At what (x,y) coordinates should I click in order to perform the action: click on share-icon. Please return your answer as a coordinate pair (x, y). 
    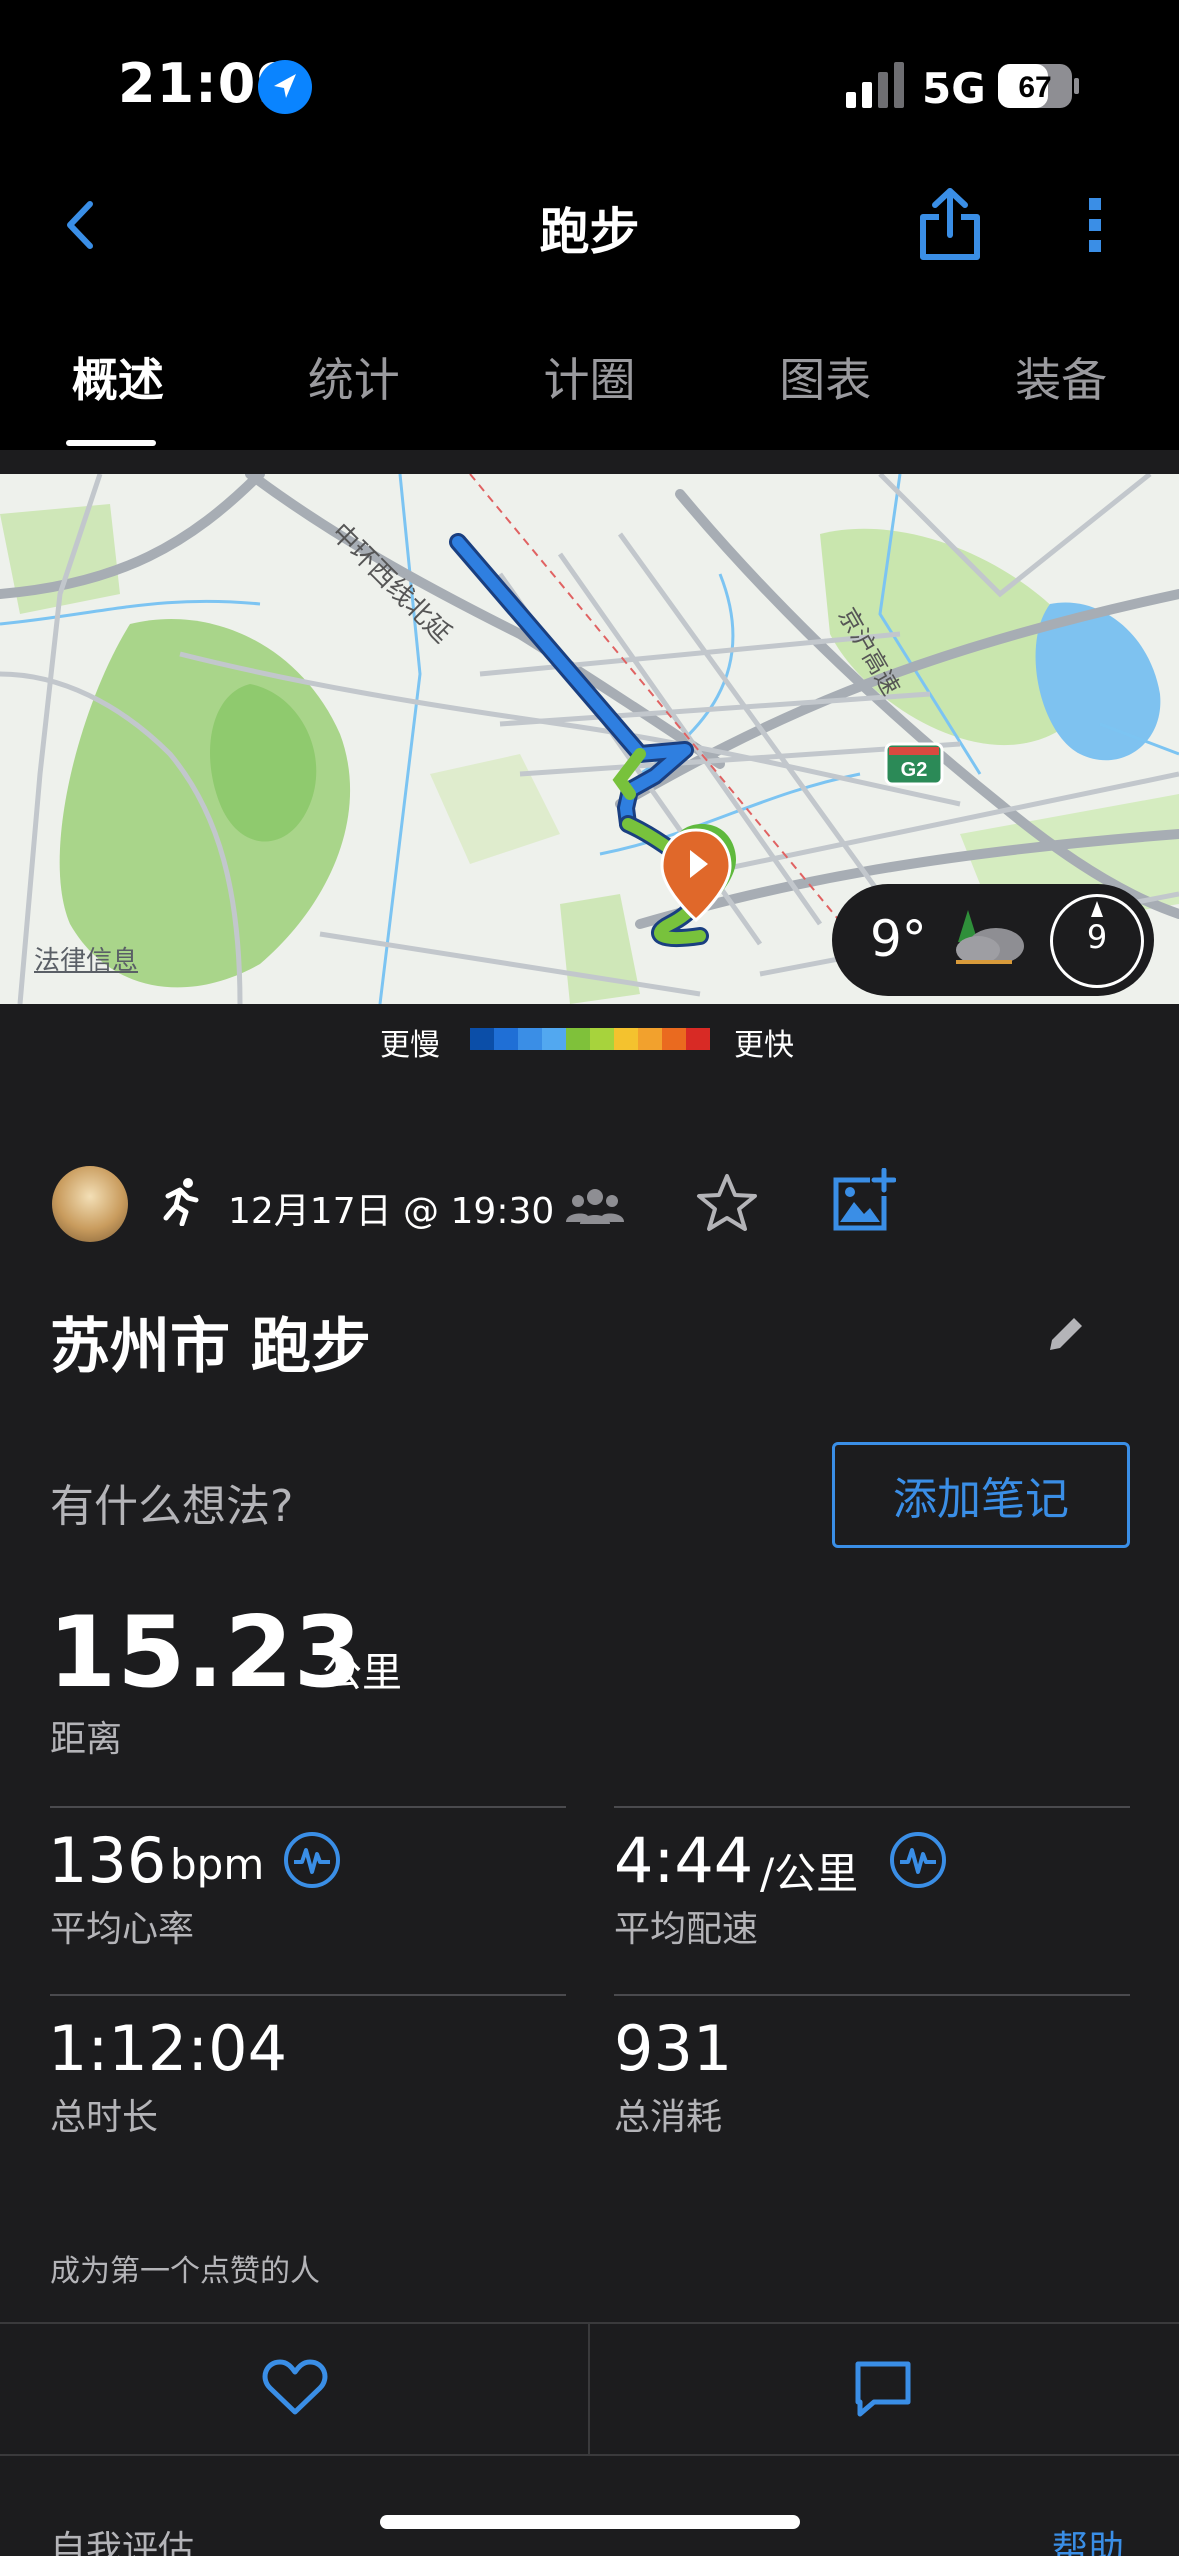
    Looking at the image, I should click on (950, 224).